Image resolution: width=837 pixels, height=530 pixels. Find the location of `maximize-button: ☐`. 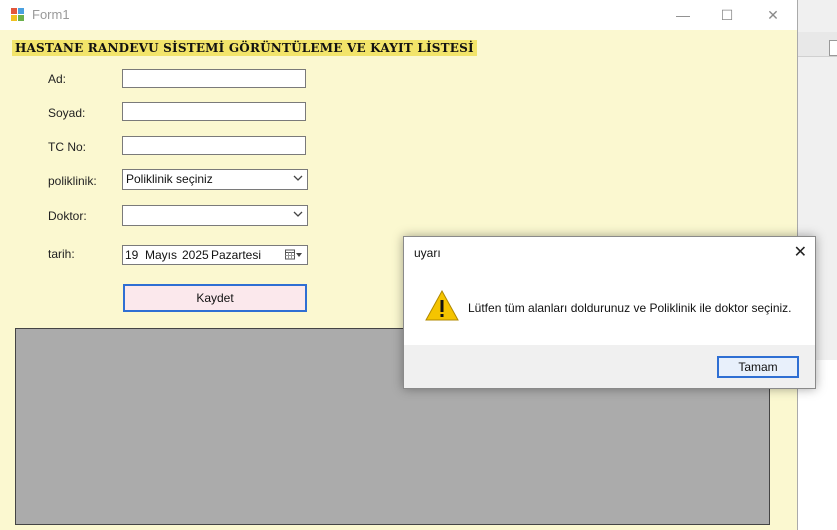

maximize-button: ☐ is located at coordinates (727, 15).